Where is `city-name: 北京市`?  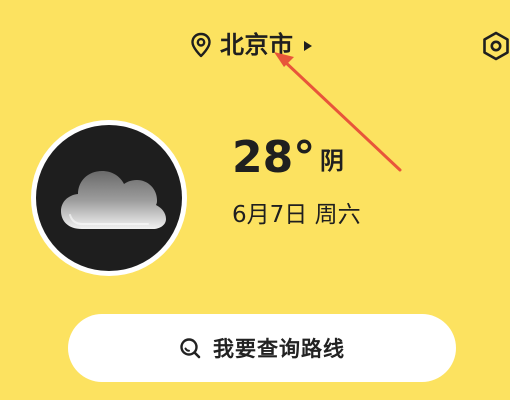
city-name: 北京市 is located at coordinates (257, 45).